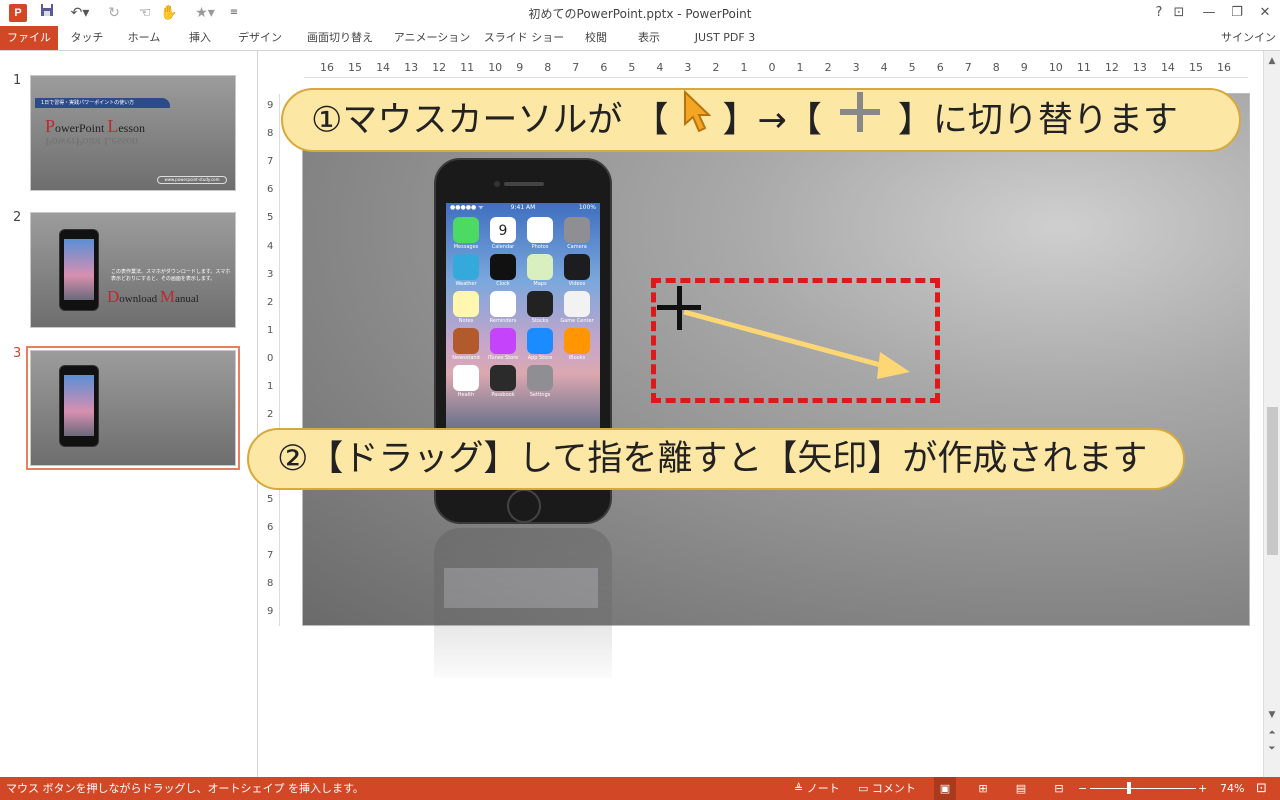 The image size is (1280, 800). What do you see at coordinates (540, 345) in the screenshot?
I see `app-icon-app-store: App Store` at bounding box center [540, 345].